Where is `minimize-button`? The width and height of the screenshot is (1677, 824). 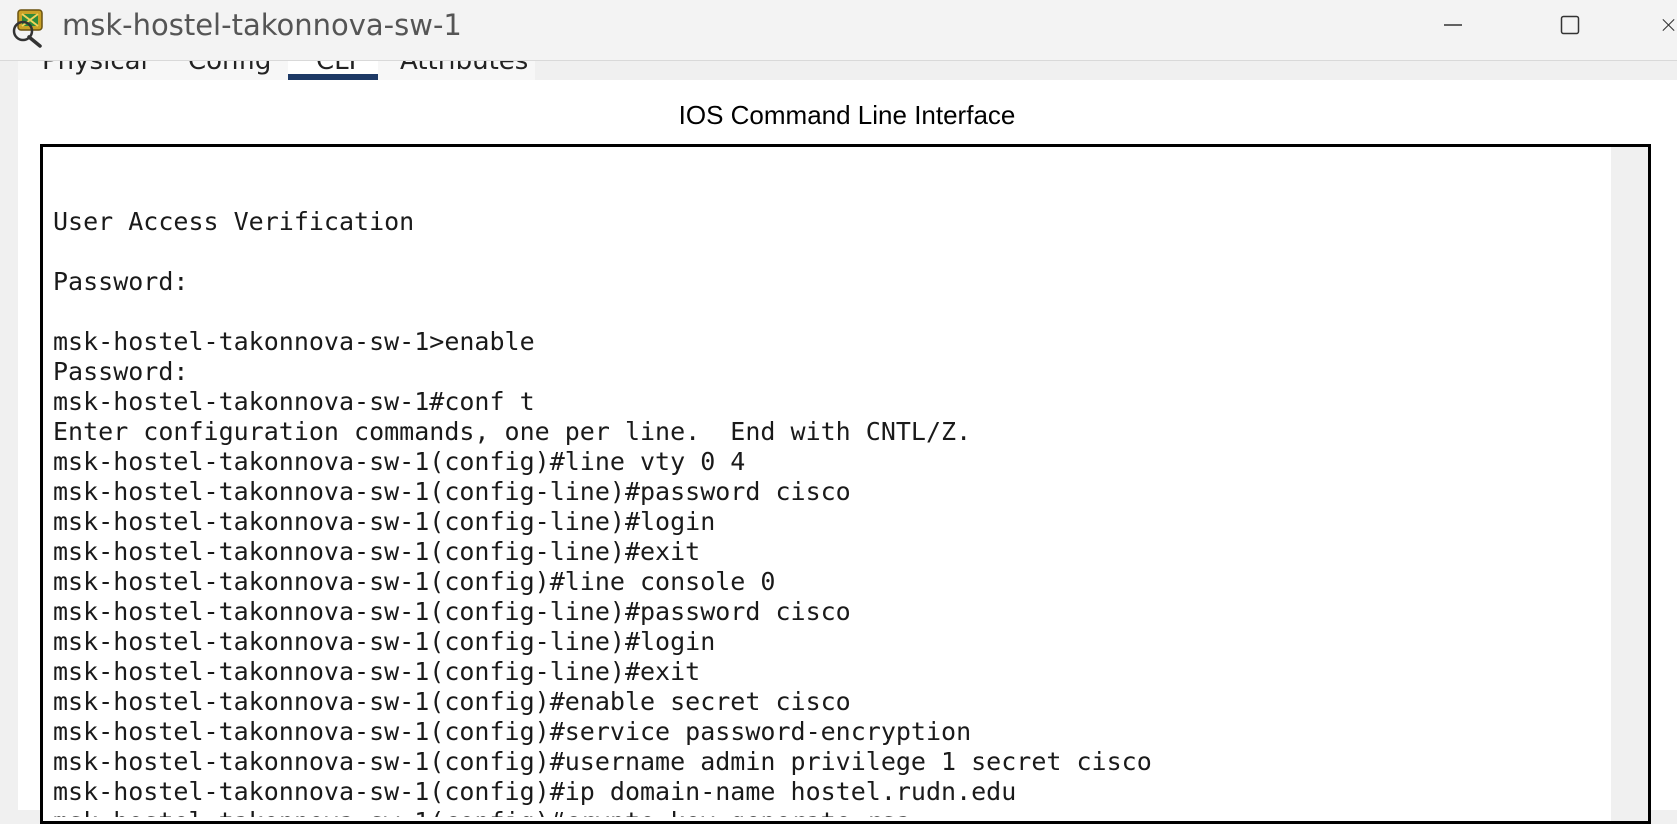 minimize-button is located at coordinates (1453, 25).